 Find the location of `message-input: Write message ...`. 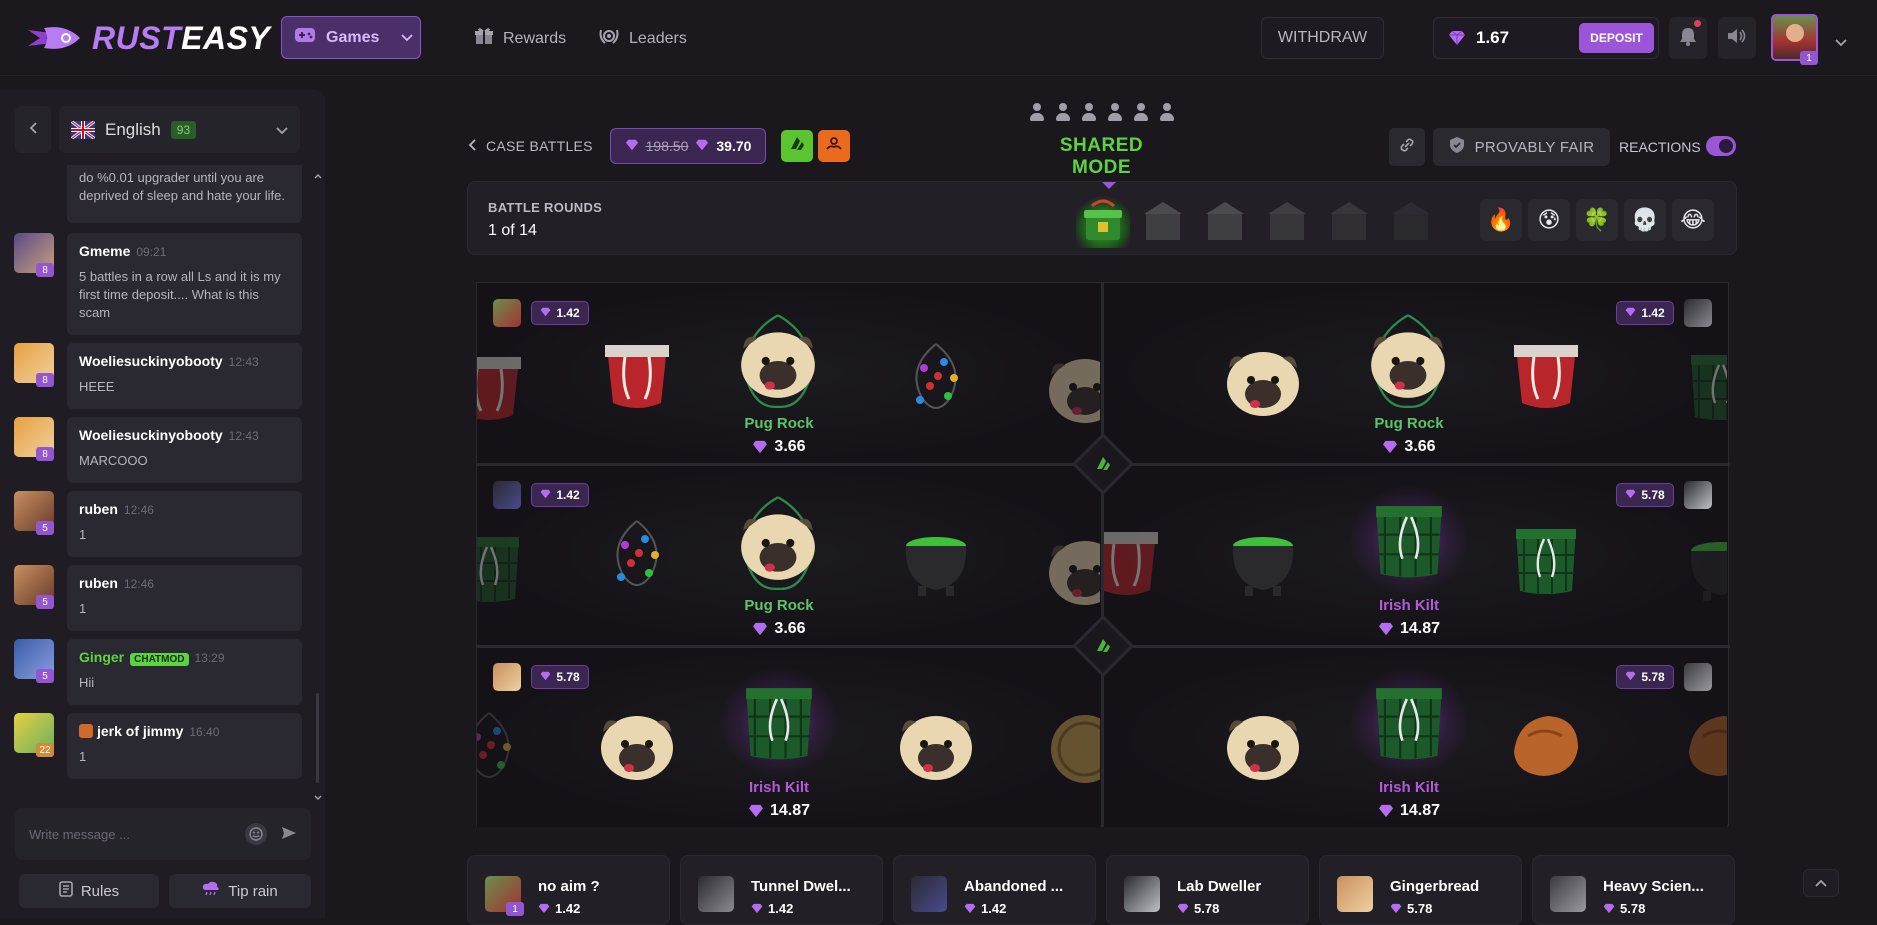

message-input: Write message ... is located at coordinates (137, 834).